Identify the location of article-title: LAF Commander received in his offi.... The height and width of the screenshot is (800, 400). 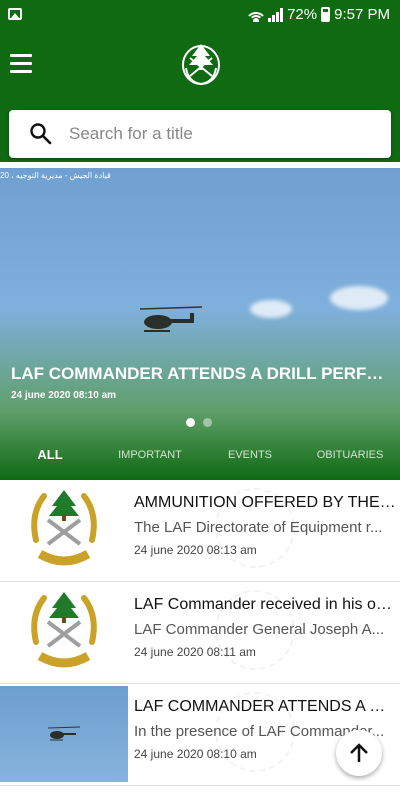
(265, 605).